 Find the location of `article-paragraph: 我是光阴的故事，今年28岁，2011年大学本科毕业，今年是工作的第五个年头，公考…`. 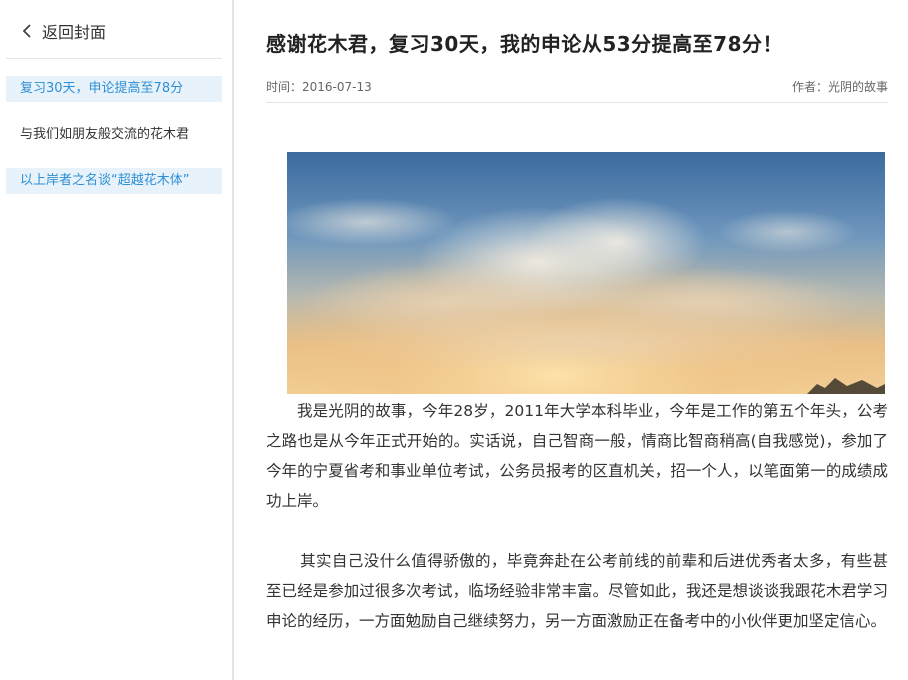

article-paragraph: 我是光阴的故事，今年28岁，2011年大学本科毕业，今年是工作的第五个年头，公考… is located at coordinates (577, 456).